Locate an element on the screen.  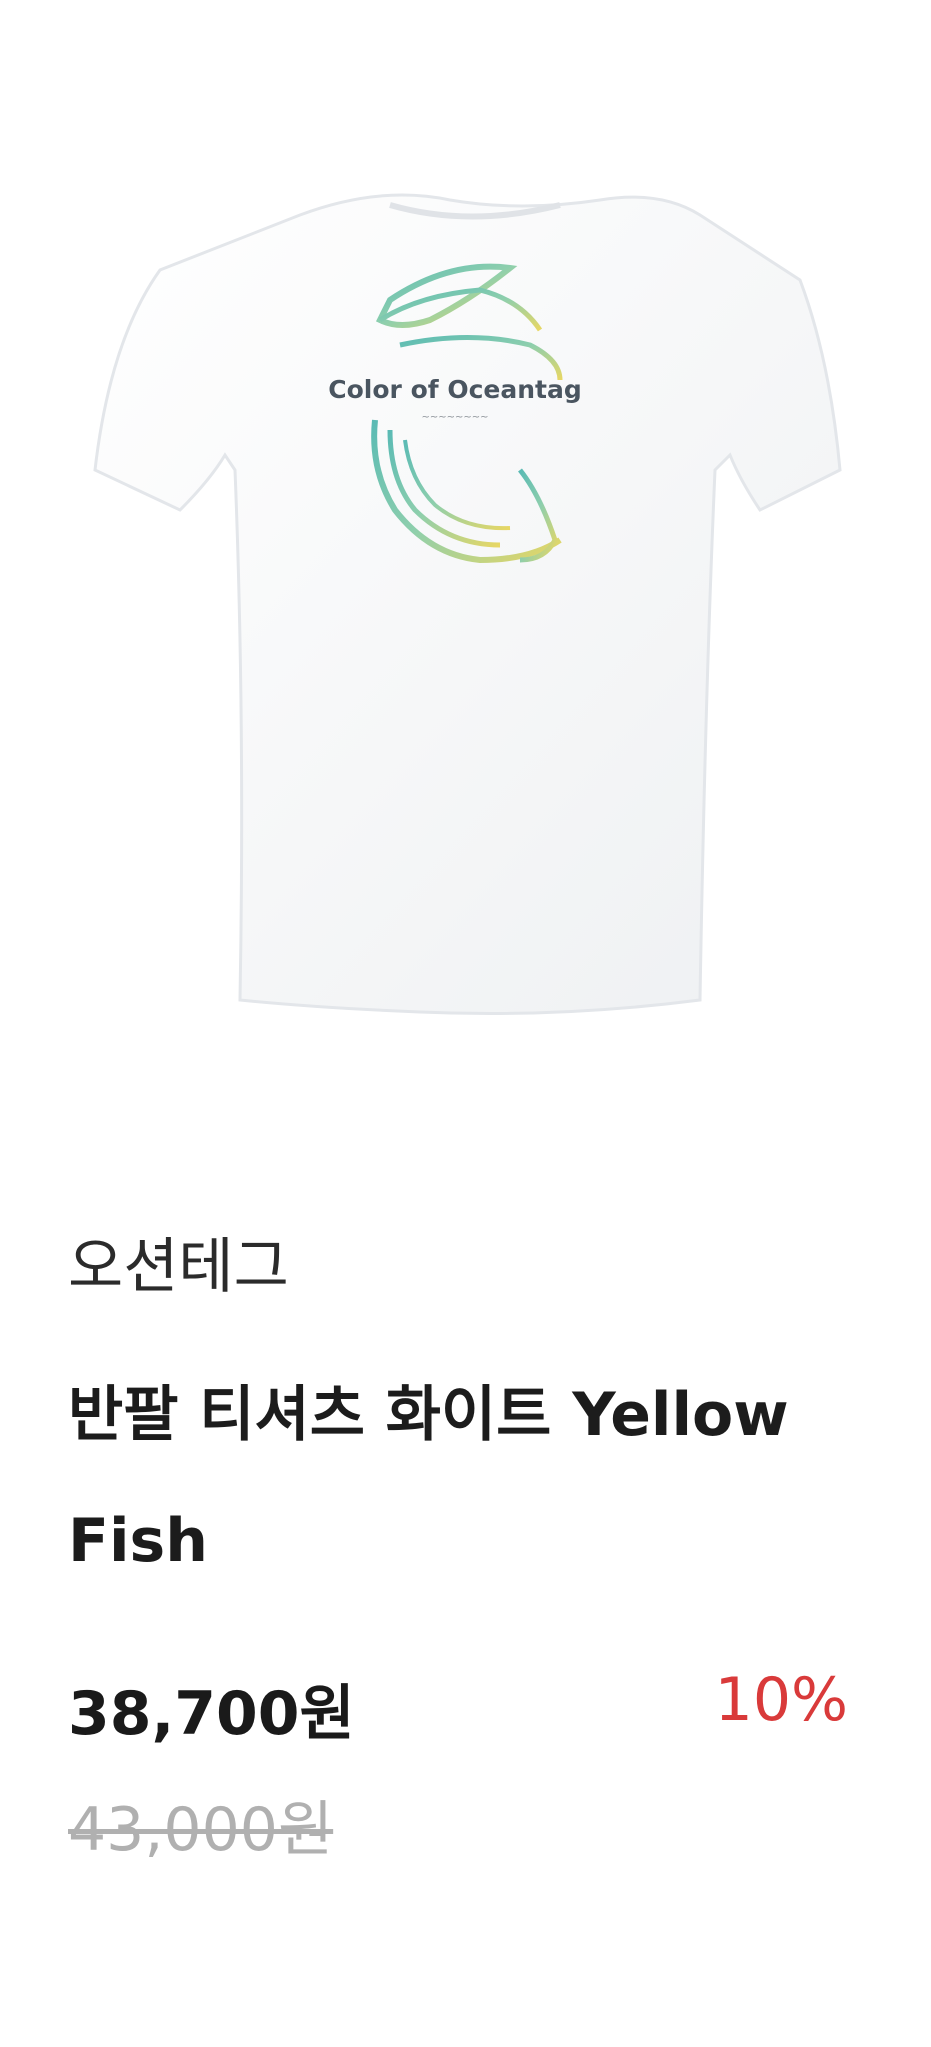
print-subtext: ~~~~~~~~ is located at coordinates (454, 417).